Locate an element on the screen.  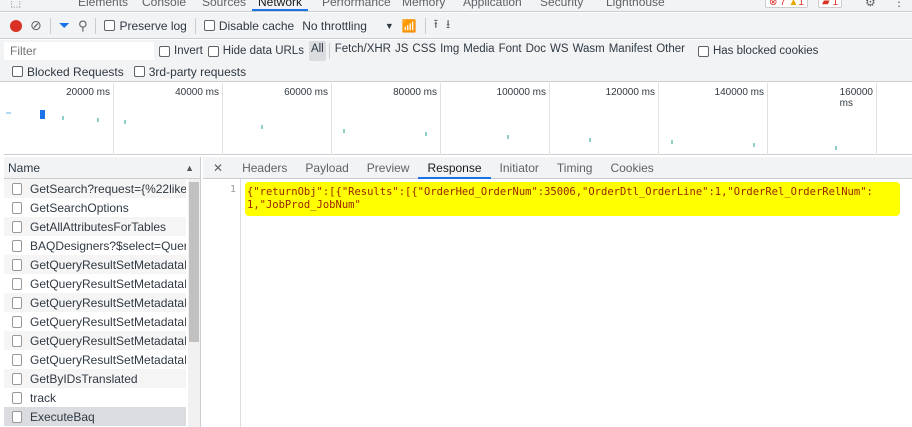
warning-count: 1 is located at coordinates (801, 4).